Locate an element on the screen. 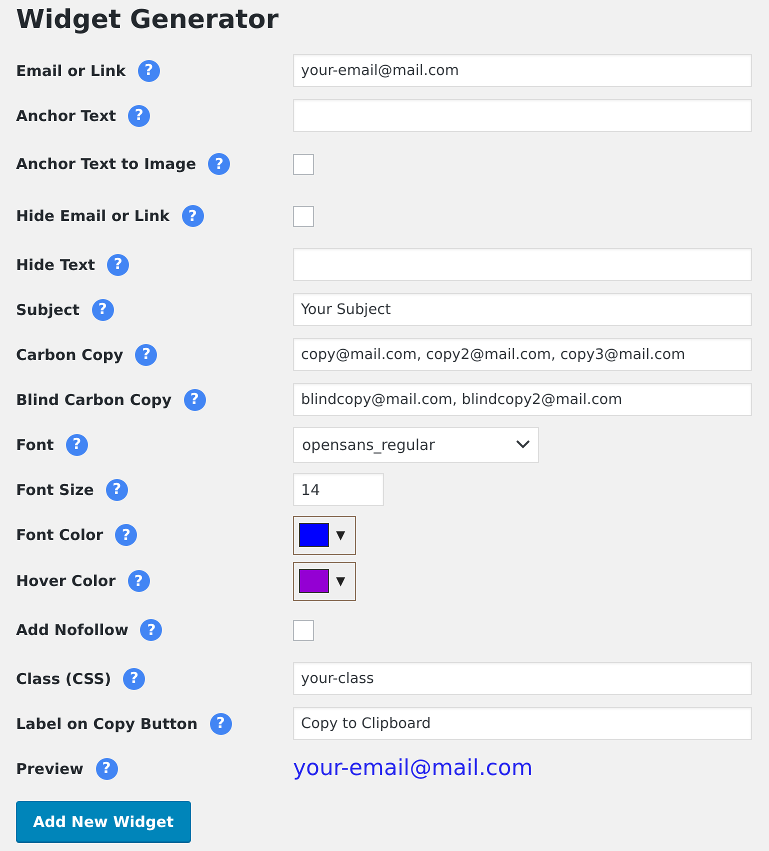 This screenshot has width=769, height=851. field-label: Add Nofollow is located at coordinates (72, 630).